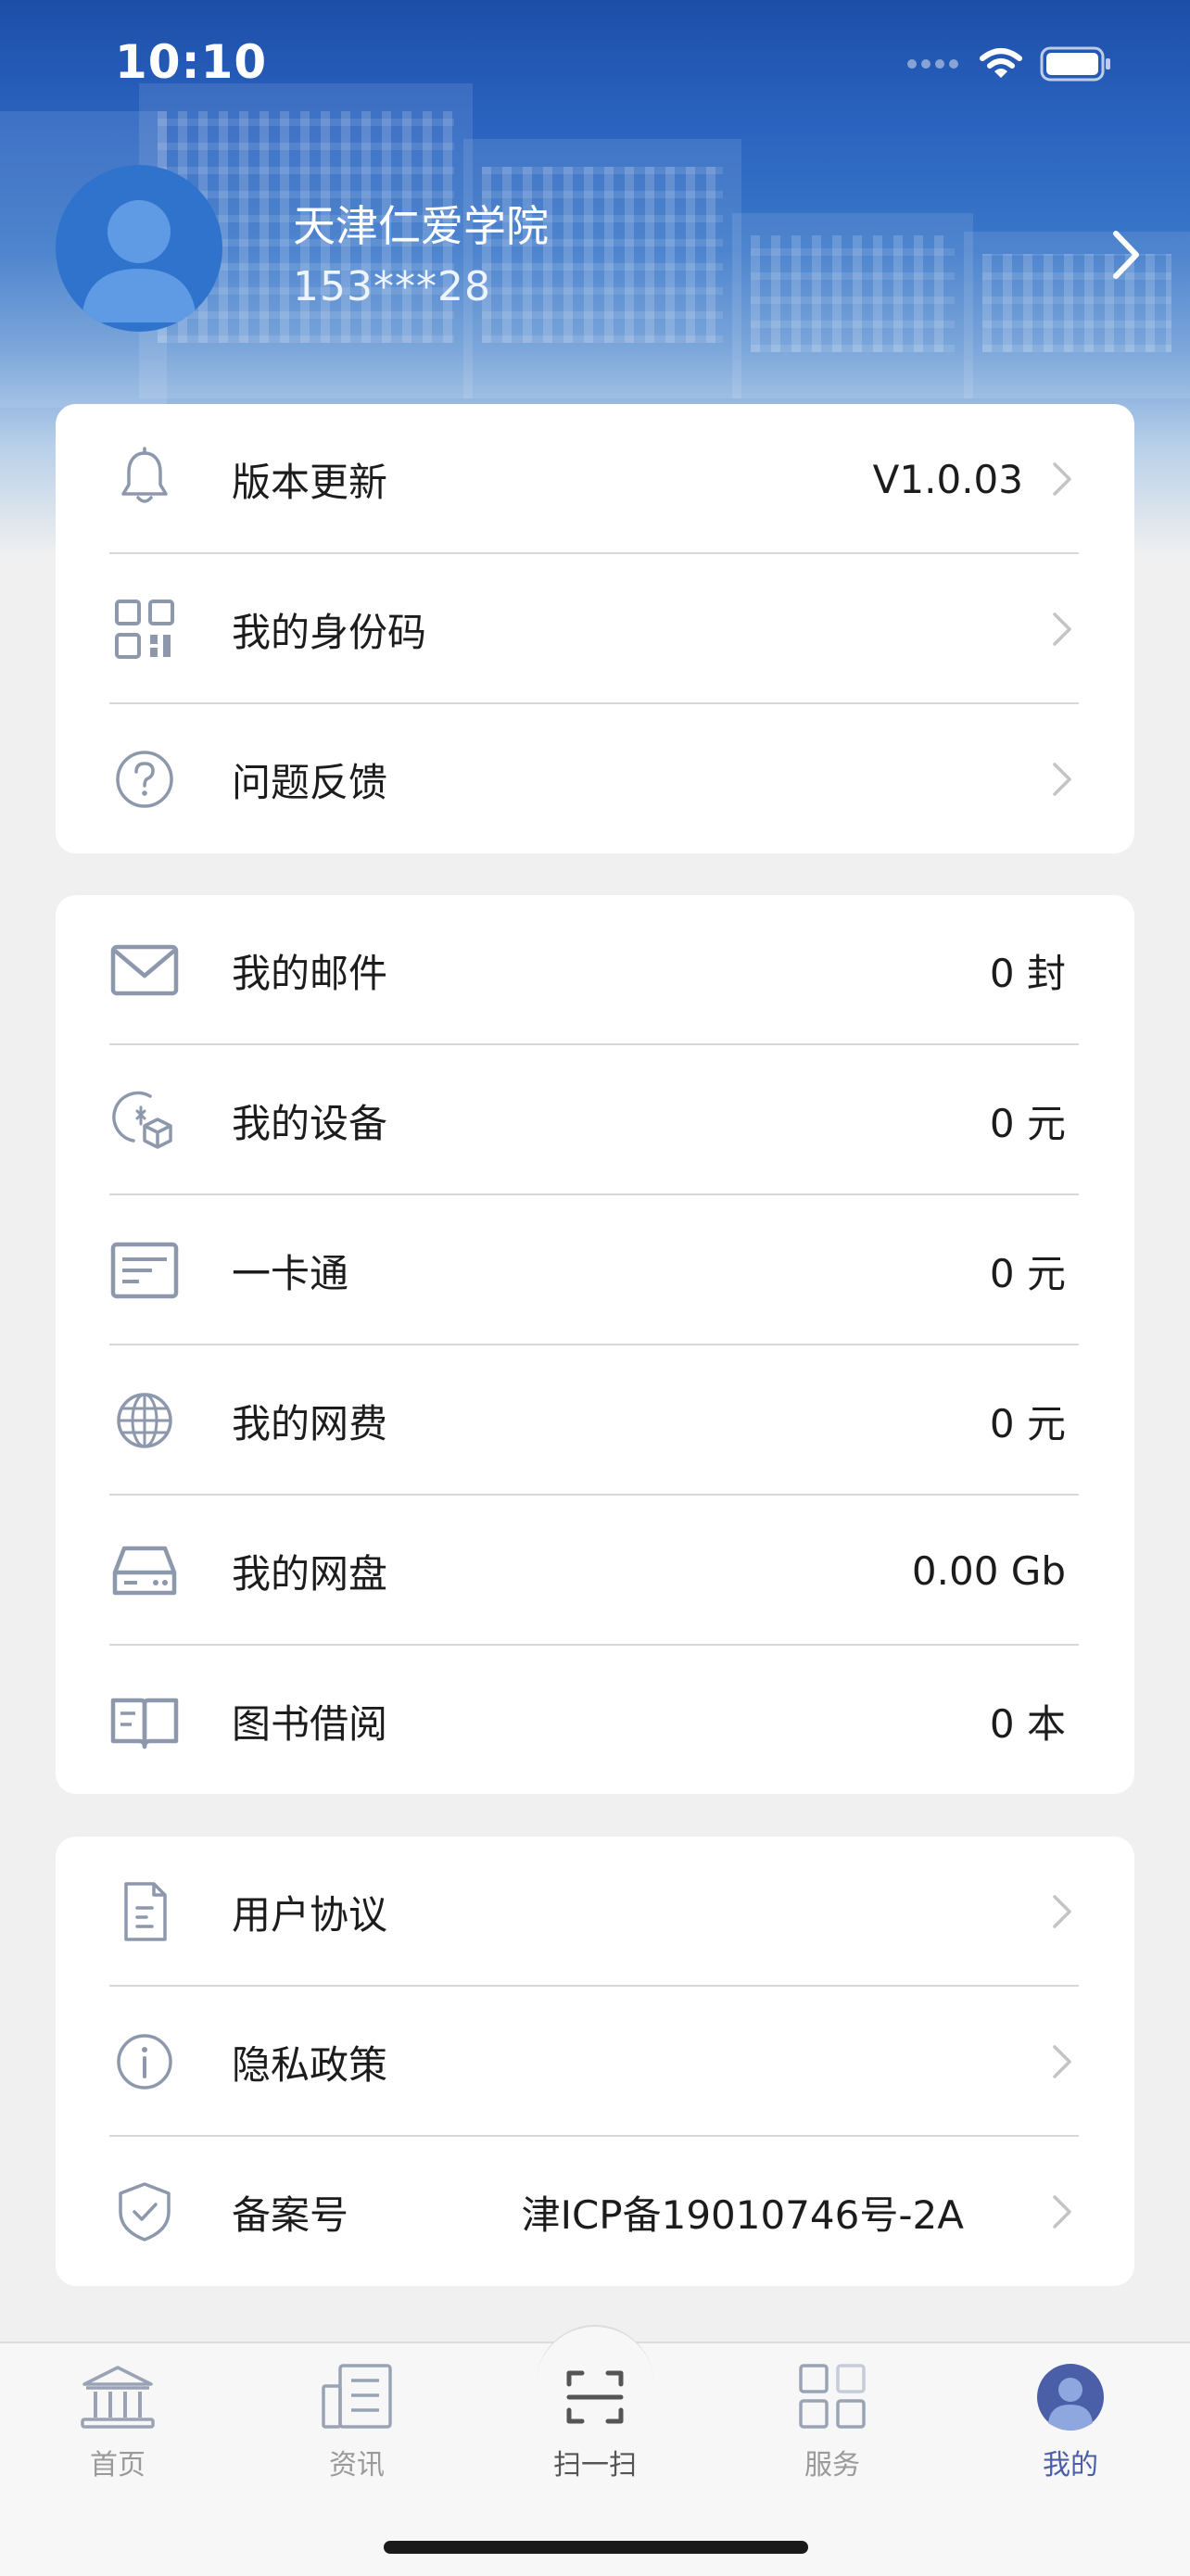 This screenshot has height=2576, width=1190. I want to click on status-time: 10:10, so click(191, 62).